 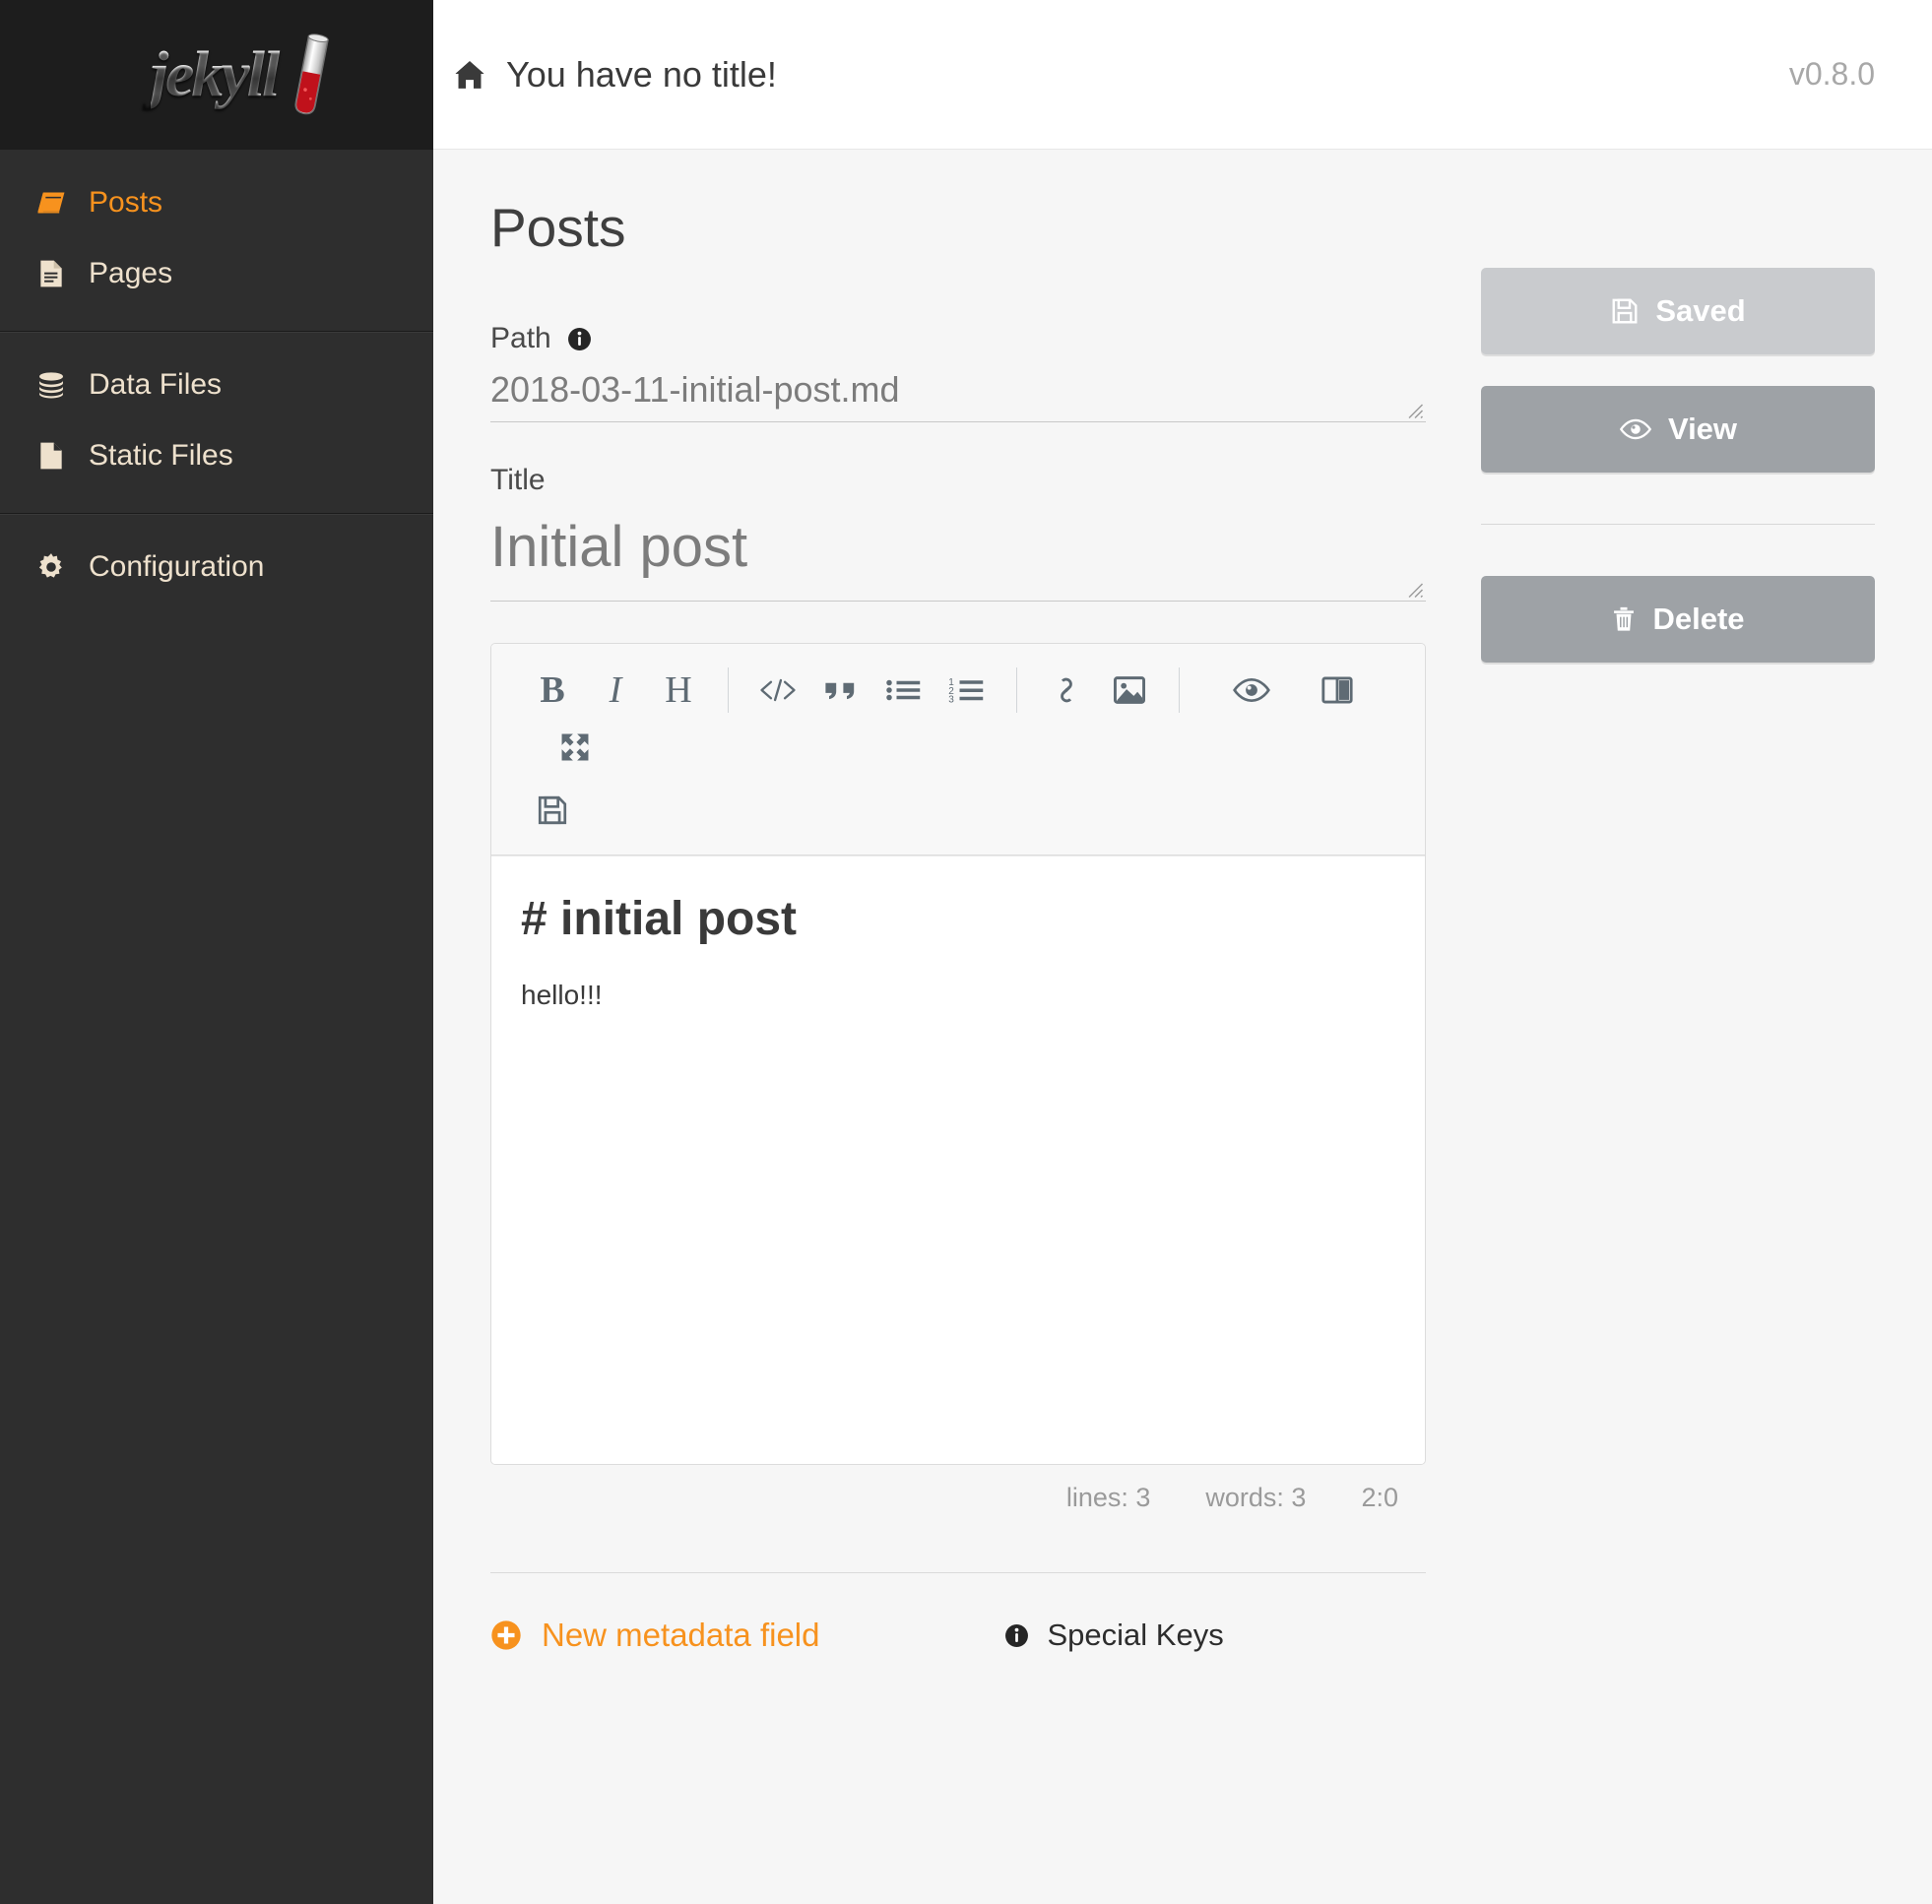 I want to click on quote-icon, so click(x=840, y=690).